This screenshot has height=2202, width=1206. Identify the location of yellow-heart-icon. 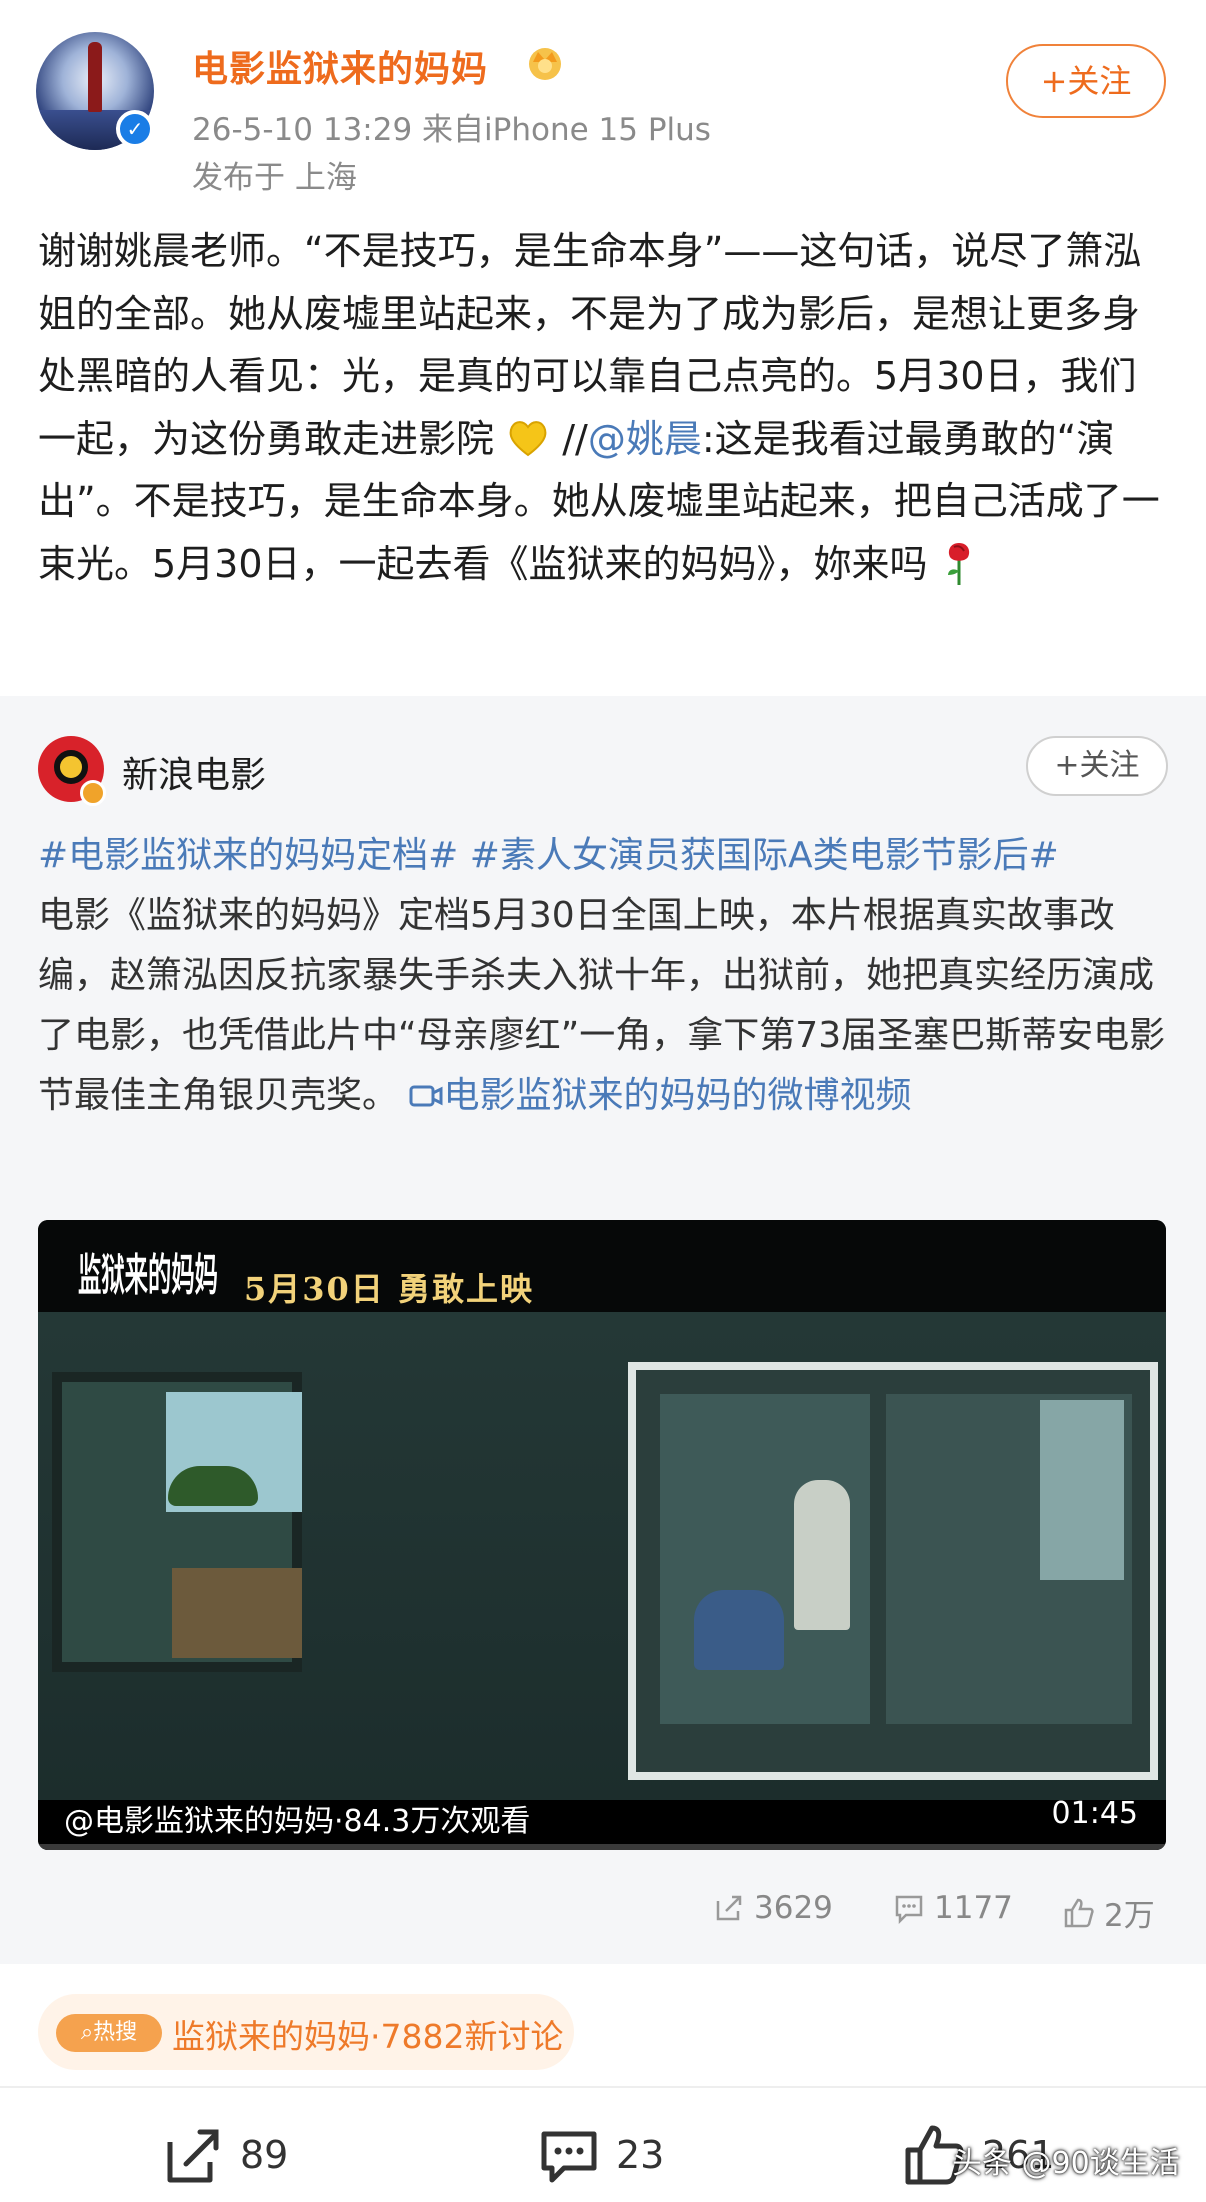
(528, 438).